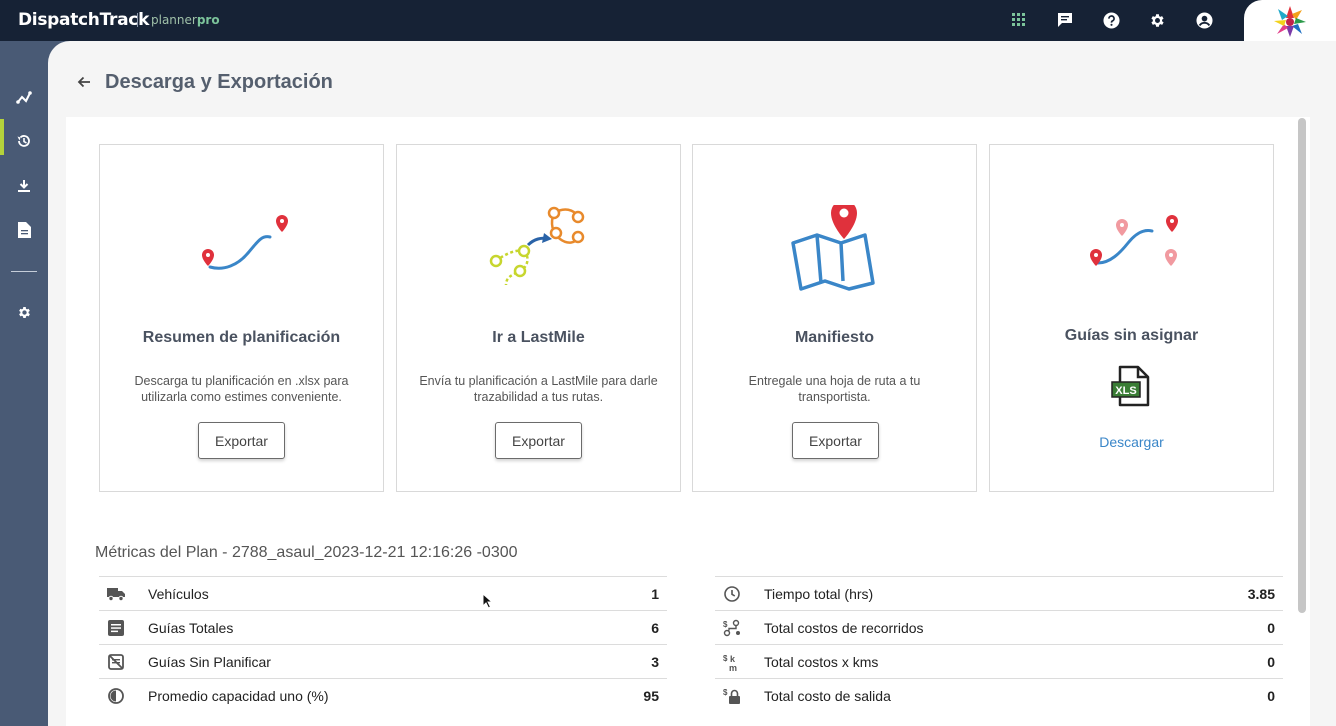 This screenshot has height=726, width=1336. Describe the element at coordinates (651, 696) in the screenshot. I see `metric-value: 95` at that location.